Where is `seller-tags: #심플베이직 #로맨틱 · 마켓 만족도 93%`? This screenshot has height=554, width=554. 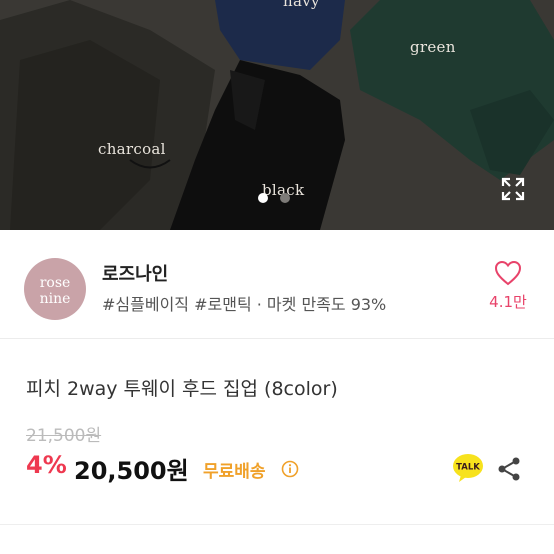
seller-tags: #심플베이직 #로맨틱 · 마켓 만족도 93% is located at coordinates (244, 304).